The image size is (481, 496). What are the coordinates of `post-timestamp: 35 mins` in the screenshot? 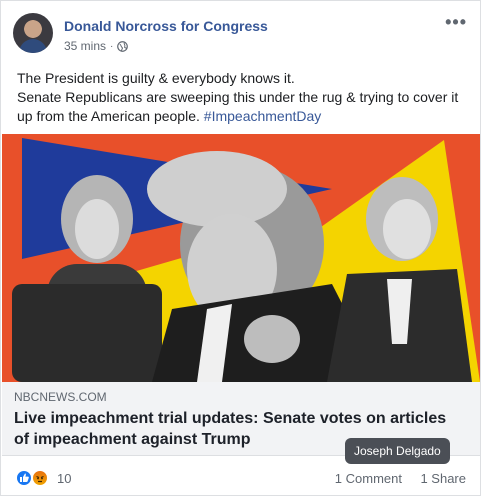 It's located at (85, 46).